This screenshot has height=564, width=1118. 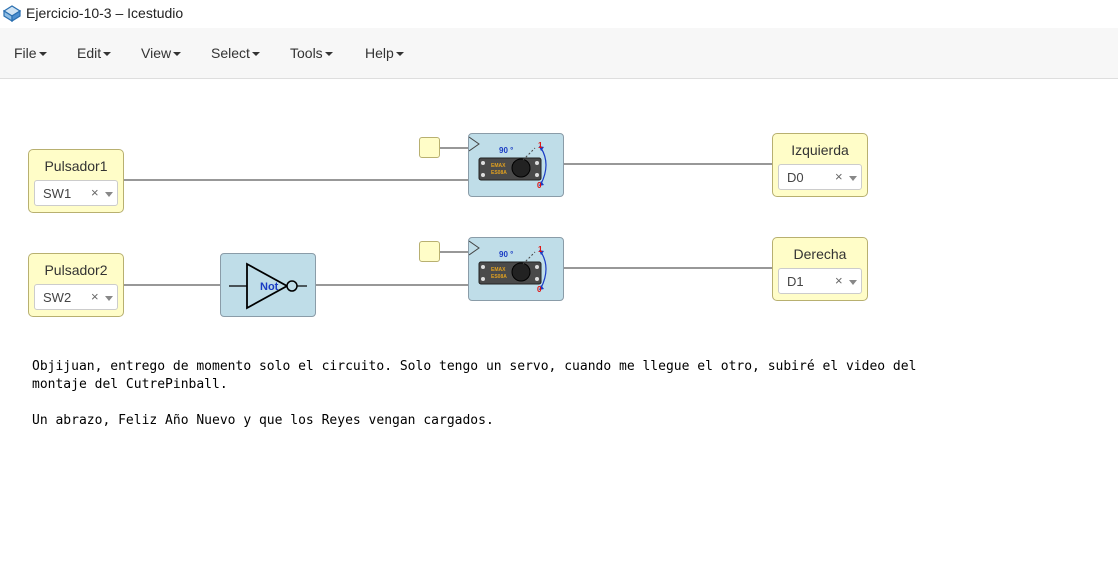 What do you see at coordinates (76, 193) in the screenshot?
I see `pin-select: SW1 ×` at bounding box center [76, 193].